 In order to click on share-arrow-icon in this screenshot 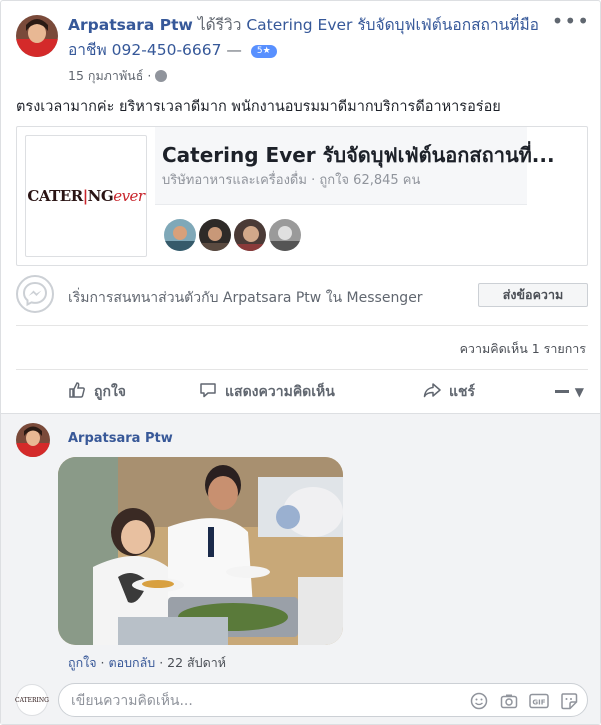, I will do `click(432, 392)`.